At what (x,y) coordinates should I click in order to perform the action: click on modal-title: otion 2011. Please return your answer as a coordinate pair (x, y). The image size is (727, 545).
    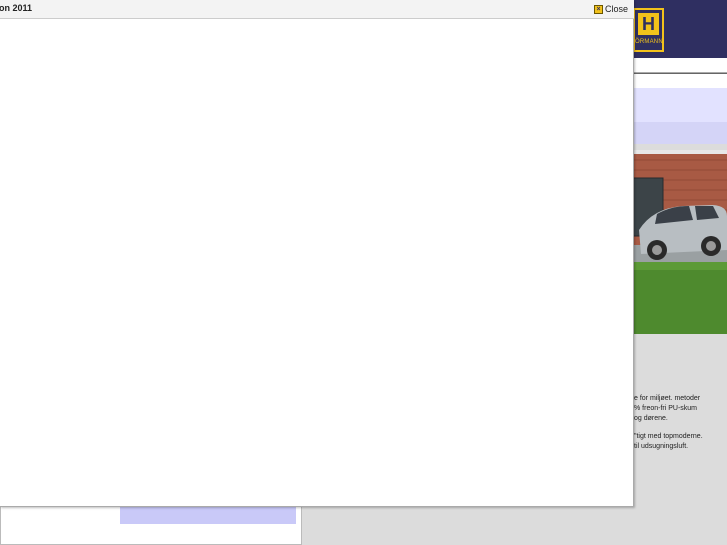
    Looking at the image, I should click on (16, 8).